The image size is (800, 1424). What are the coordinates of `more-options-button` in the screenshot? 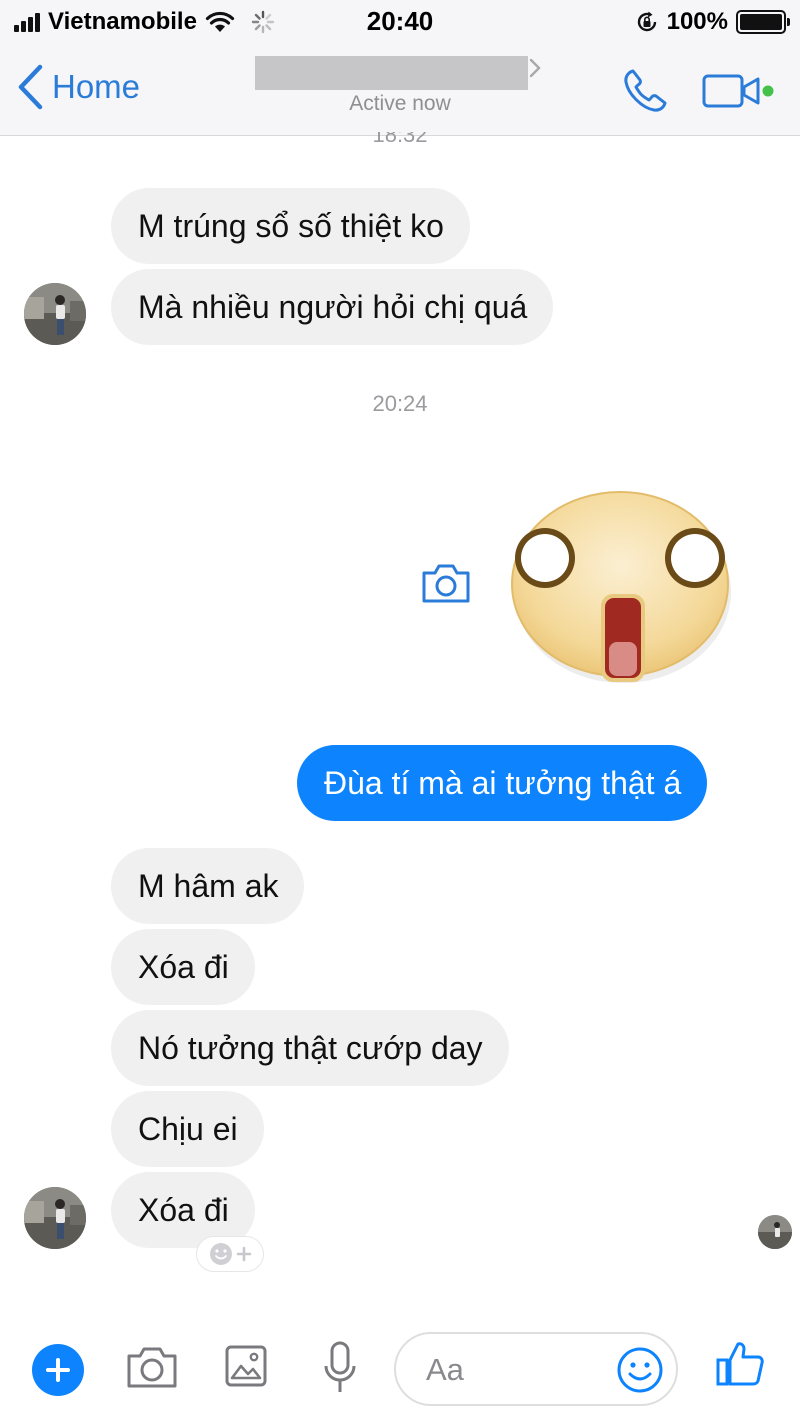 It's located at (58, 1370).